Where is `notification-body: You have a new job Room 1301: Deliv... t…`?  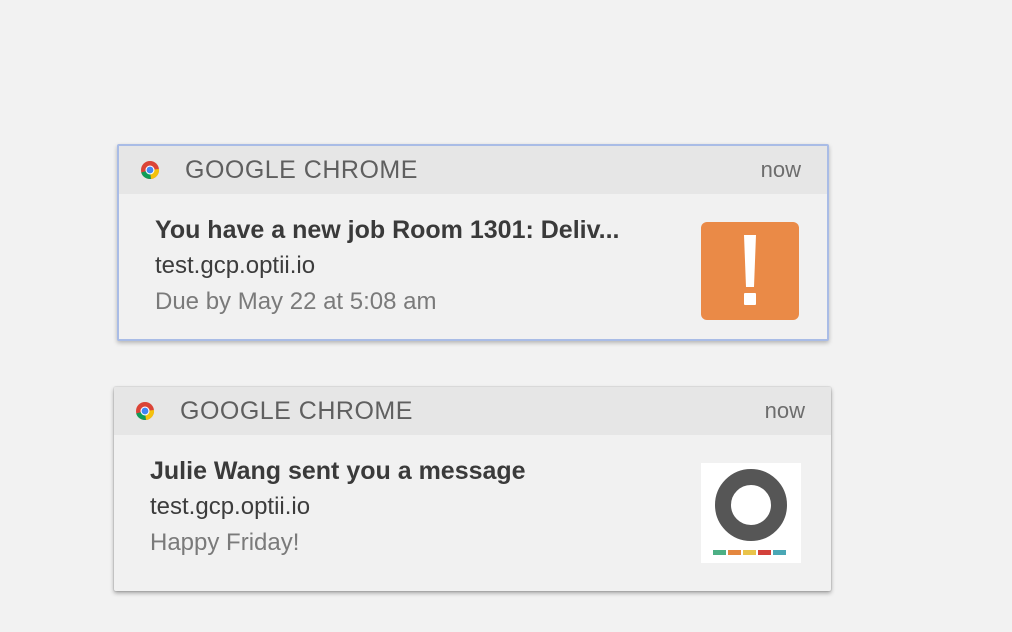
notification-body: You have a new job Room 1301: Deliv... t… is located at coordinates (473, 257).